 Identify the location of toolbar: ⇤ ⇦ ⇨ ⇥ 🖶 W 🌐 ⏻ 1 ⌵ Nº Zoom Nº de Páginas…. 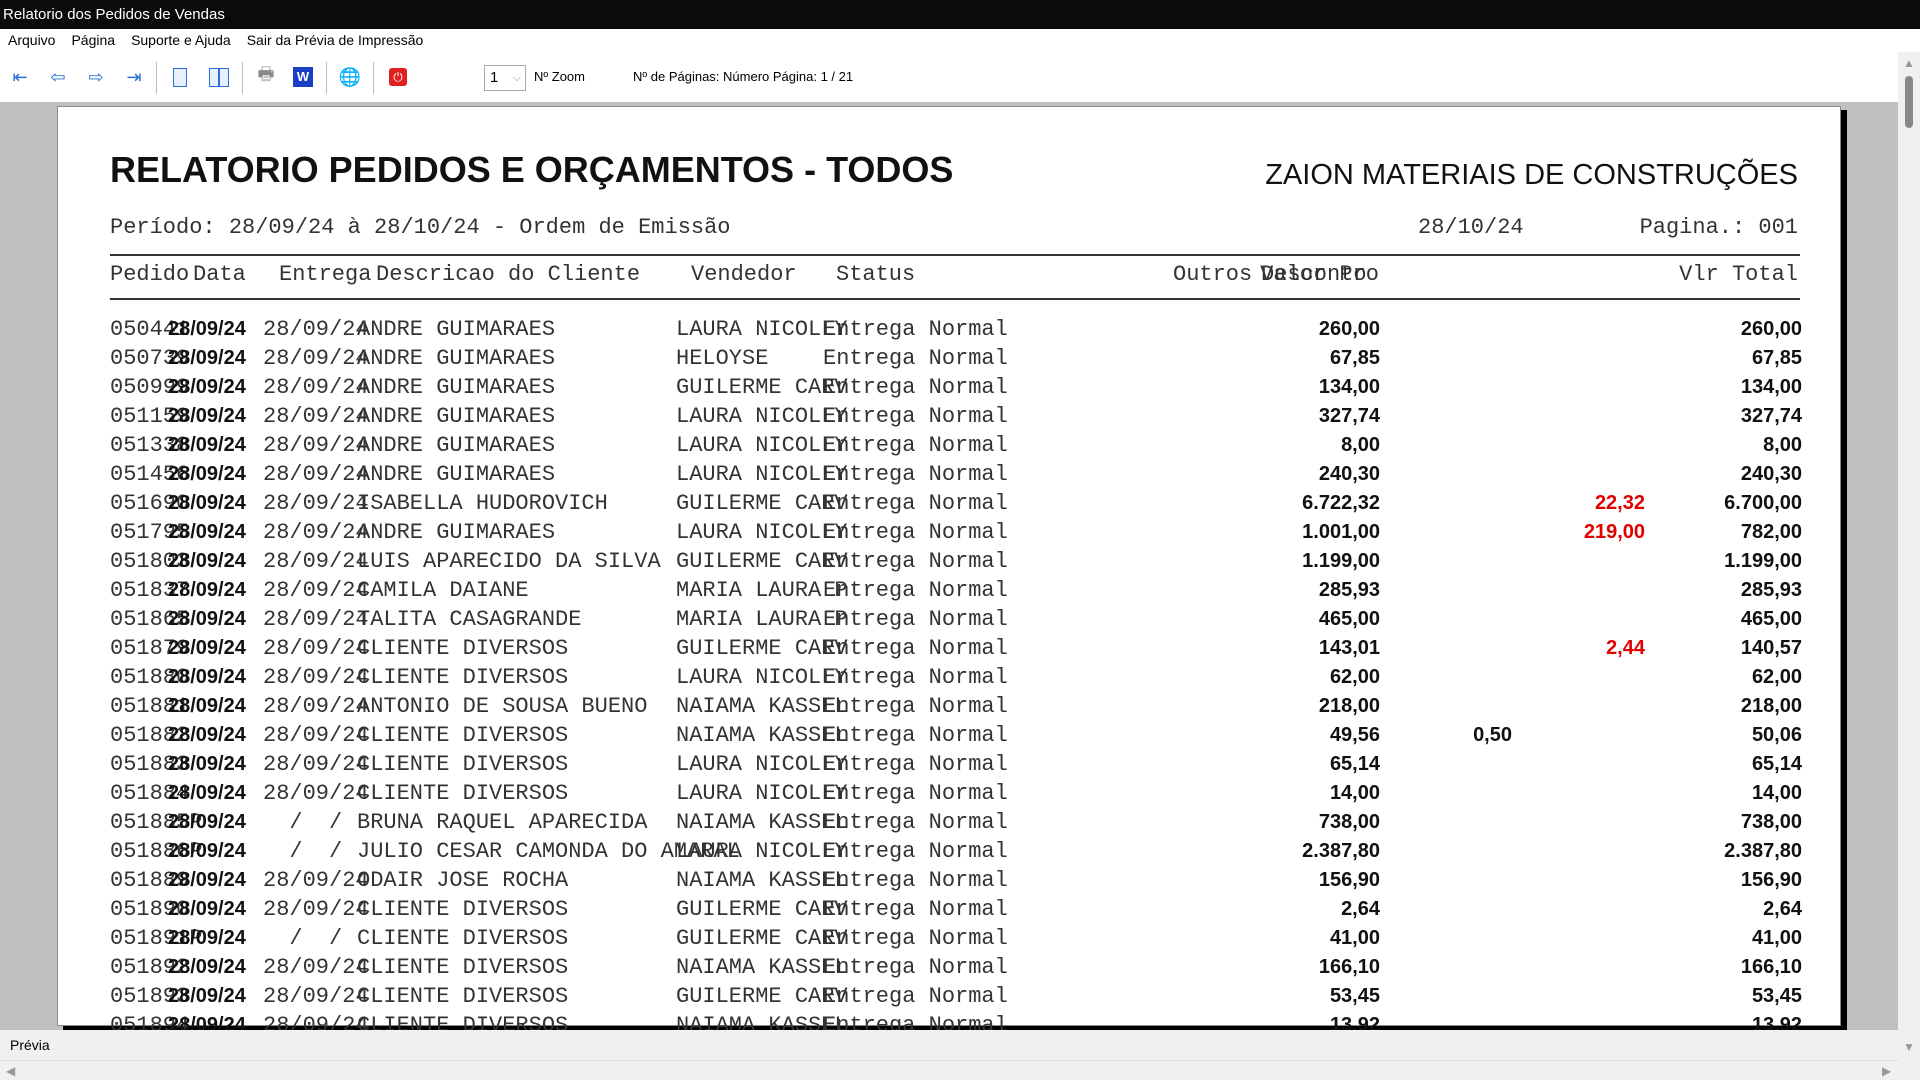
(949, 77).